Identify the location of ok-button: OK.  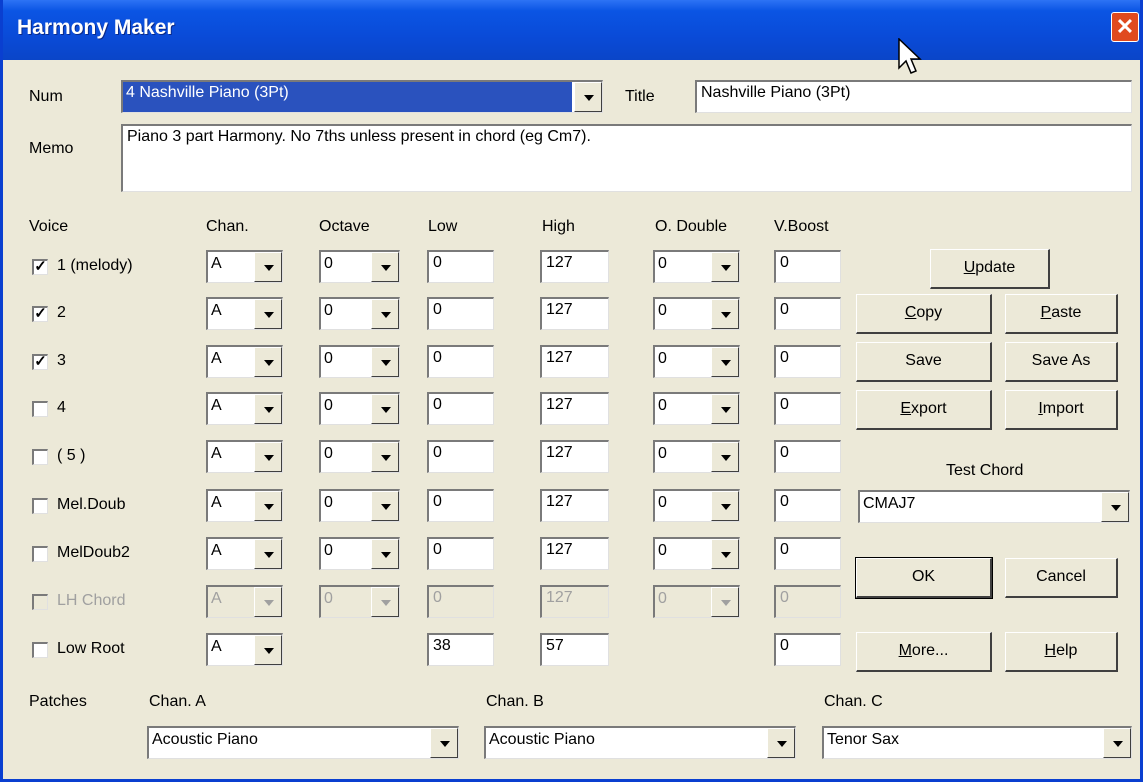
(924, 578).